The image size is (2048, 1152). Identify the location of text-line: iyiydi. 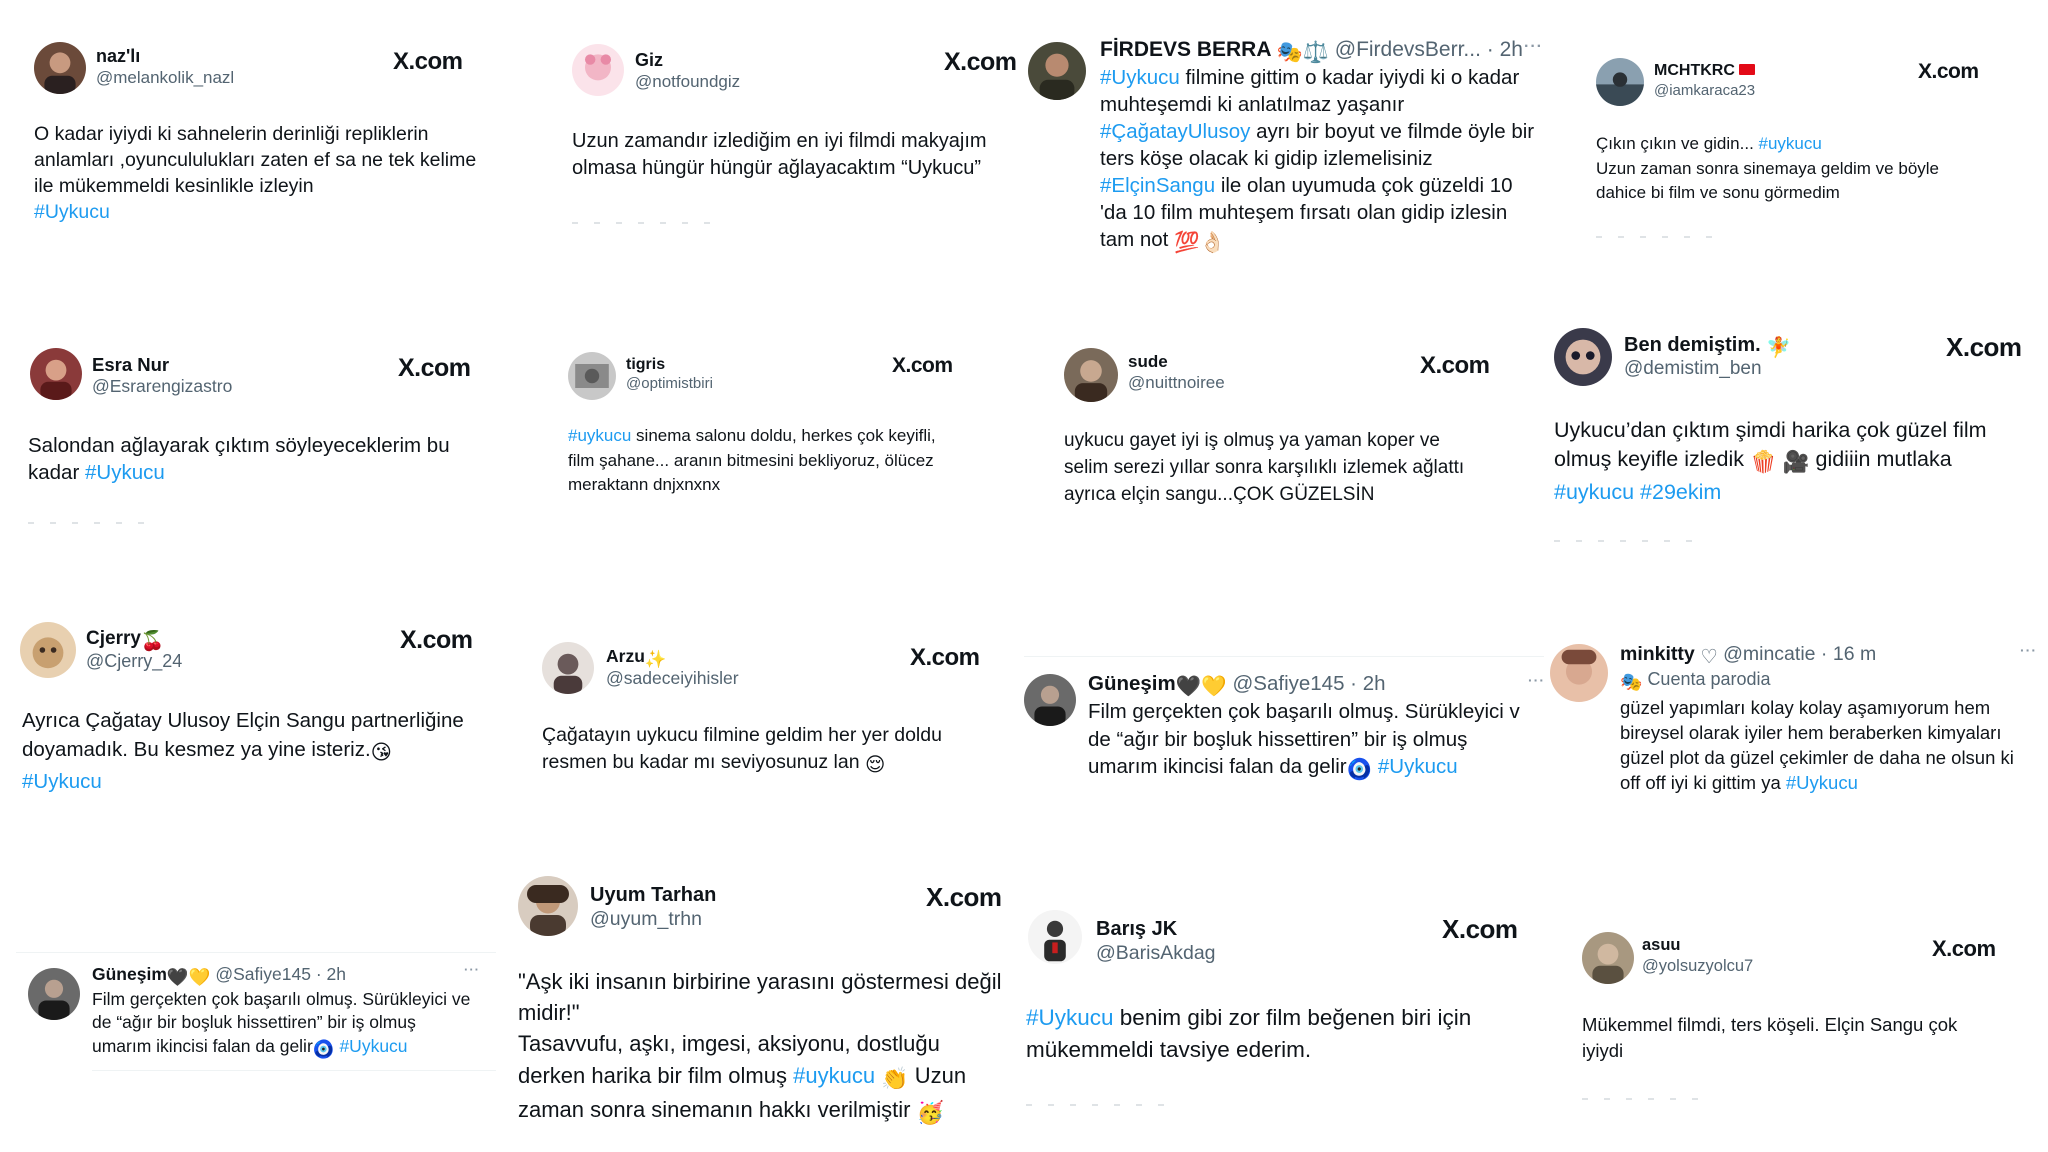
(1603, 1051).